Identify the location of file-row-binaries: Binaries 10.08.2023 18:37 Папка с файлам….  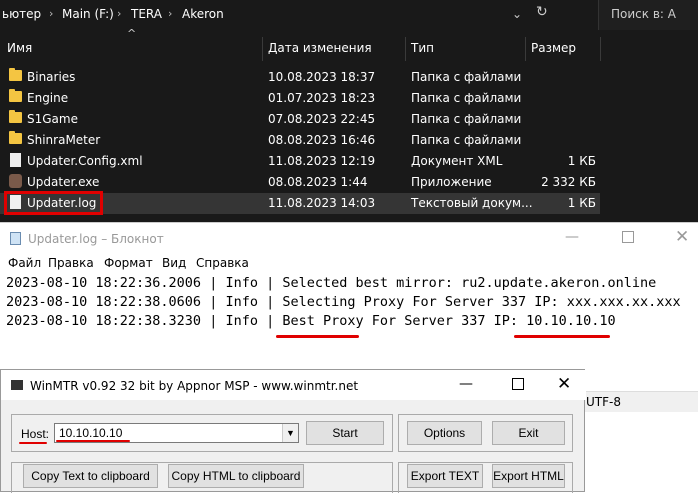
(300, 77).